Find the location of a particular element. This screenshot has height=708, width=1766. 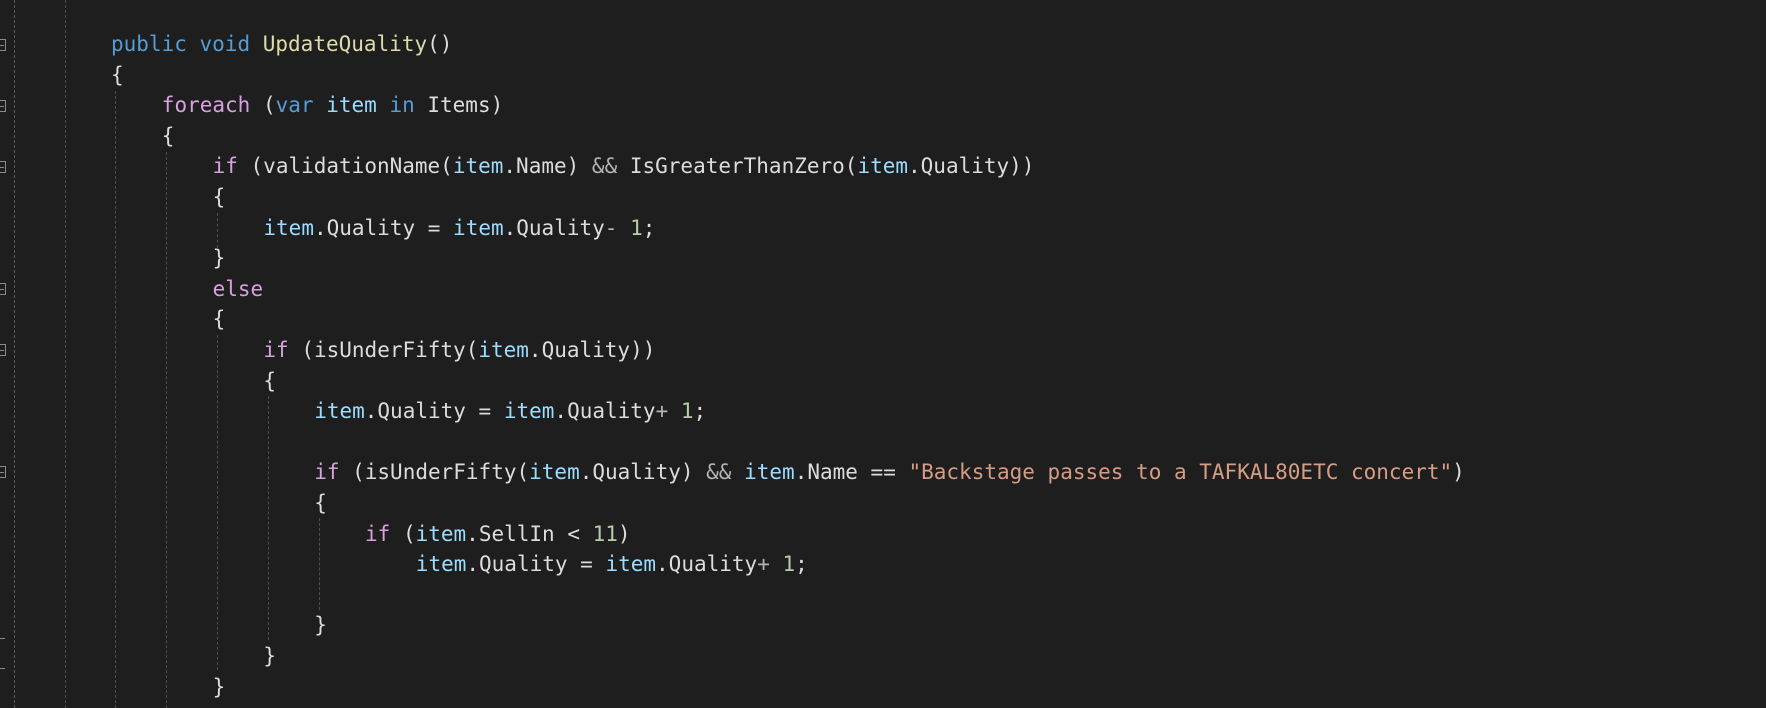

indent-guide-class is located at coordinates (65, 354).